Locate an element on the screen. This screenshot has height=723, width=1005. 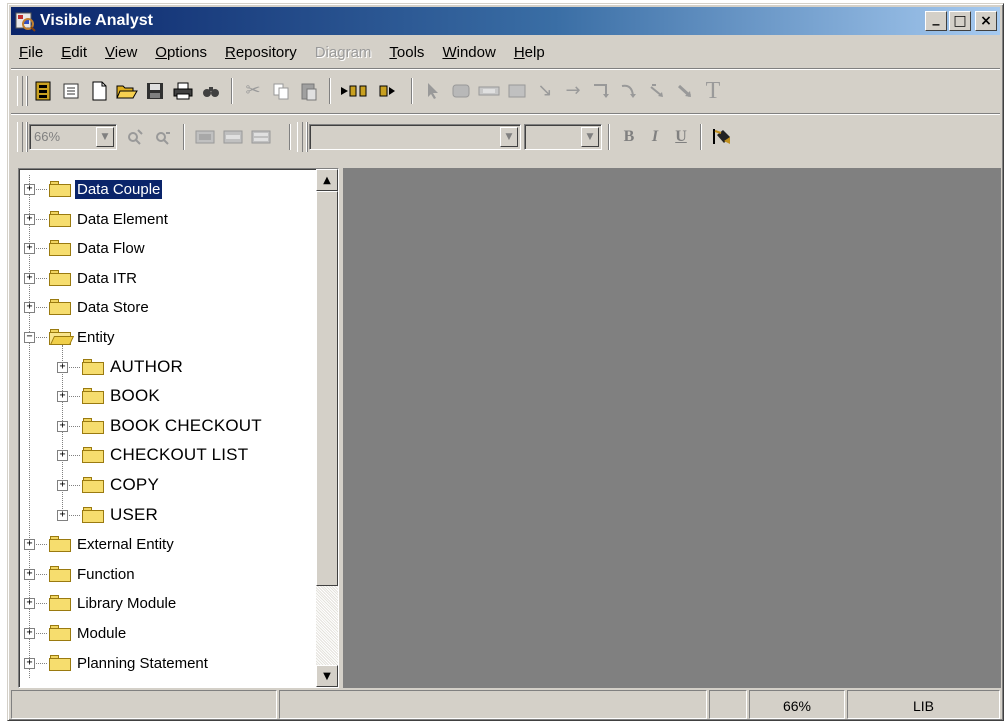
tree-category-item: + Function is located at coordinates (168, 575).